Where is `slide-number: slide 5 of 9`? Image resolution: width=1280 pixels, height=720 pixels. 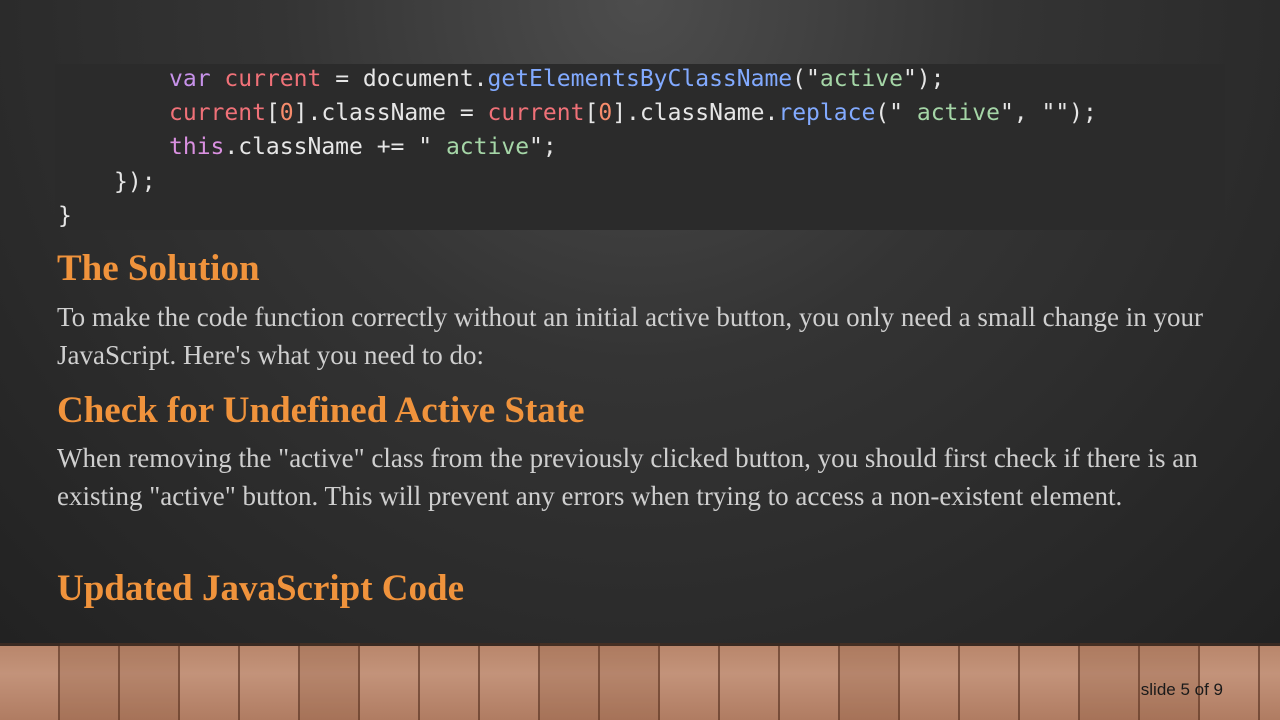 slide-number: slide 5 of 9 is located at coordinates (1181, 689).